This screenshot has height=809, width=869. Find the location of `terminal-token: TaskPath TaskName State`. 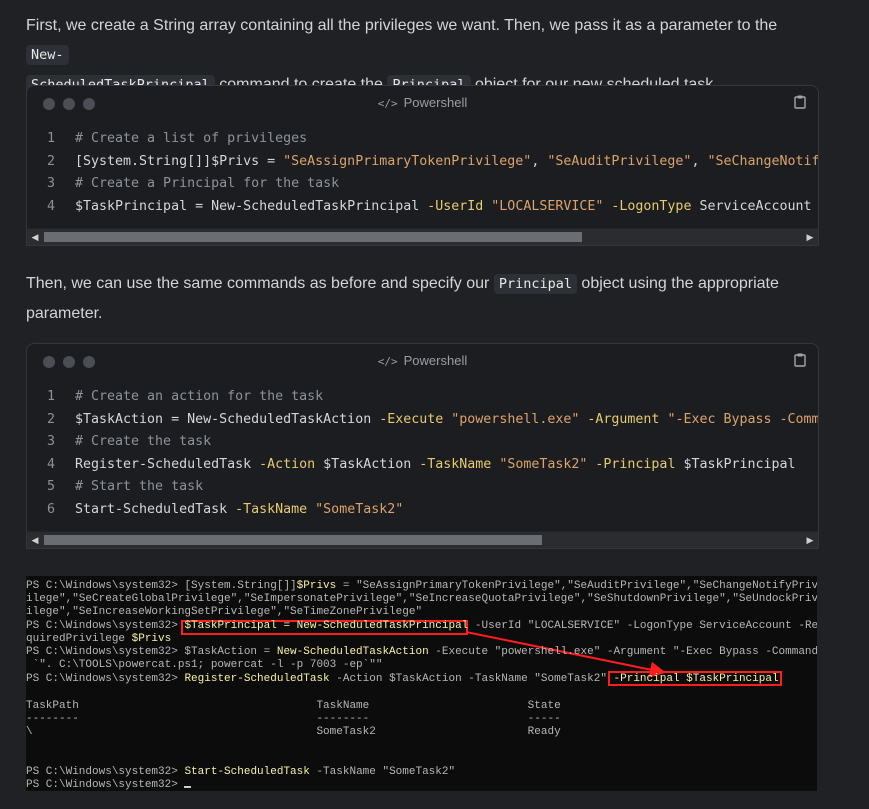

terminal-token: TaskPath TaskName State is located at coordinates (293, 706).